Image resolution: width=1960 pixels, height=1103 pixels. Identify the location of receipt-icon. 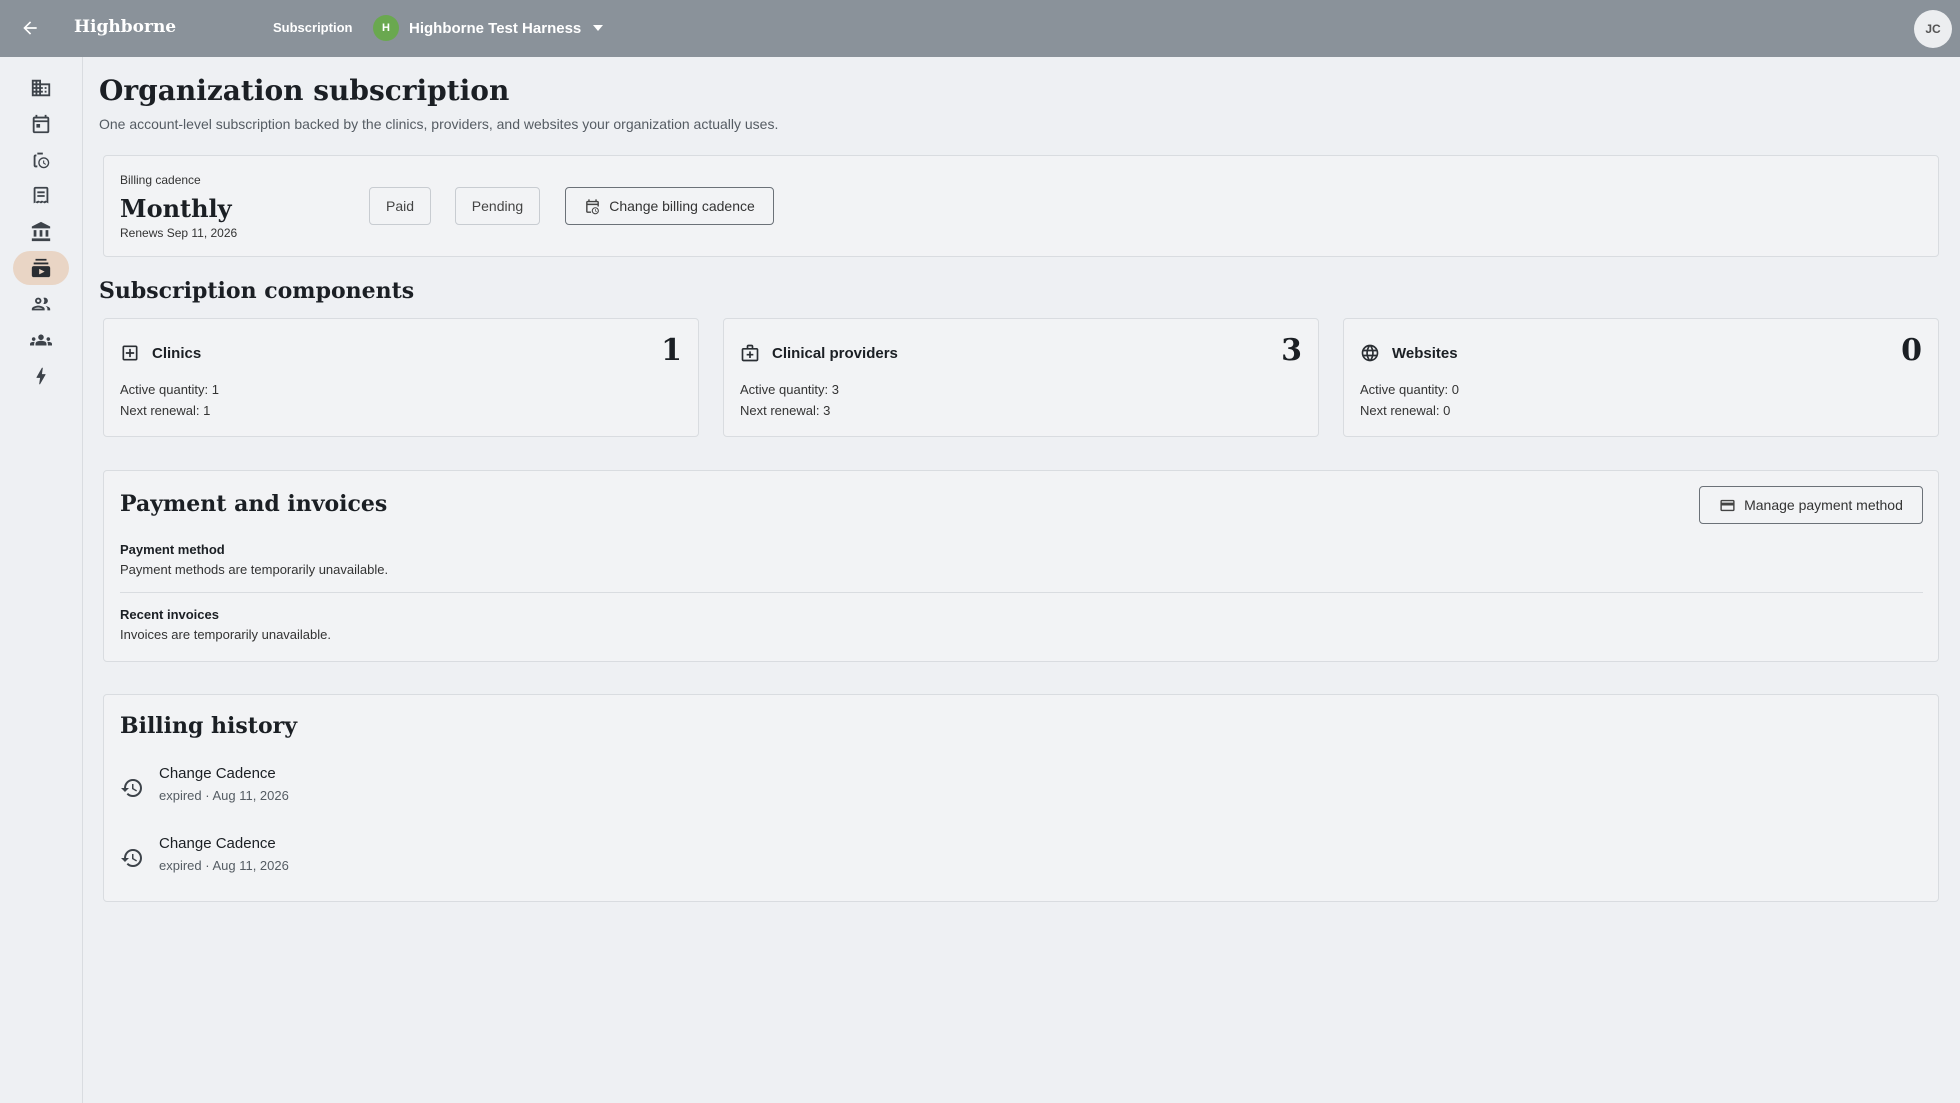
(41, 195).